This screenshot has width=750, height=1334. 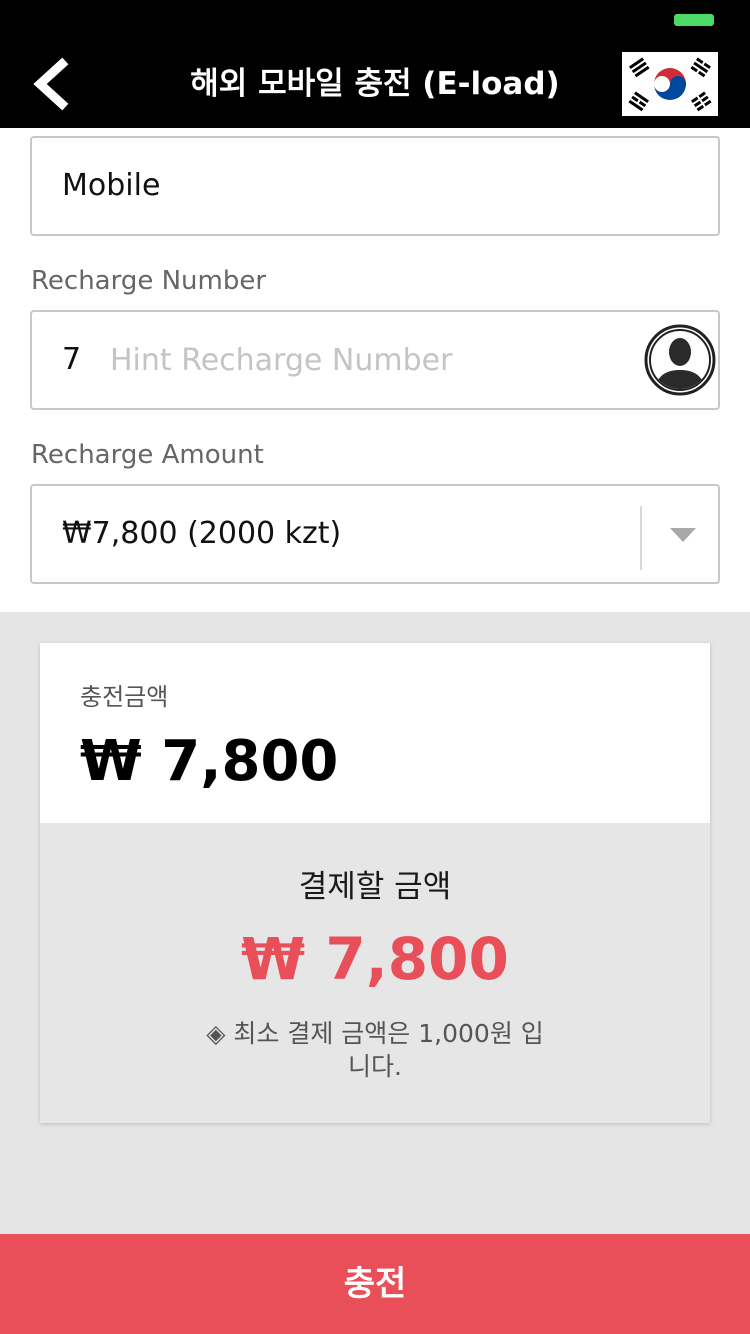 What do you see at coordinates (375, 1284) in the screenshot?
I see `charge-button: 충전` at bounding box center [375, 1284].